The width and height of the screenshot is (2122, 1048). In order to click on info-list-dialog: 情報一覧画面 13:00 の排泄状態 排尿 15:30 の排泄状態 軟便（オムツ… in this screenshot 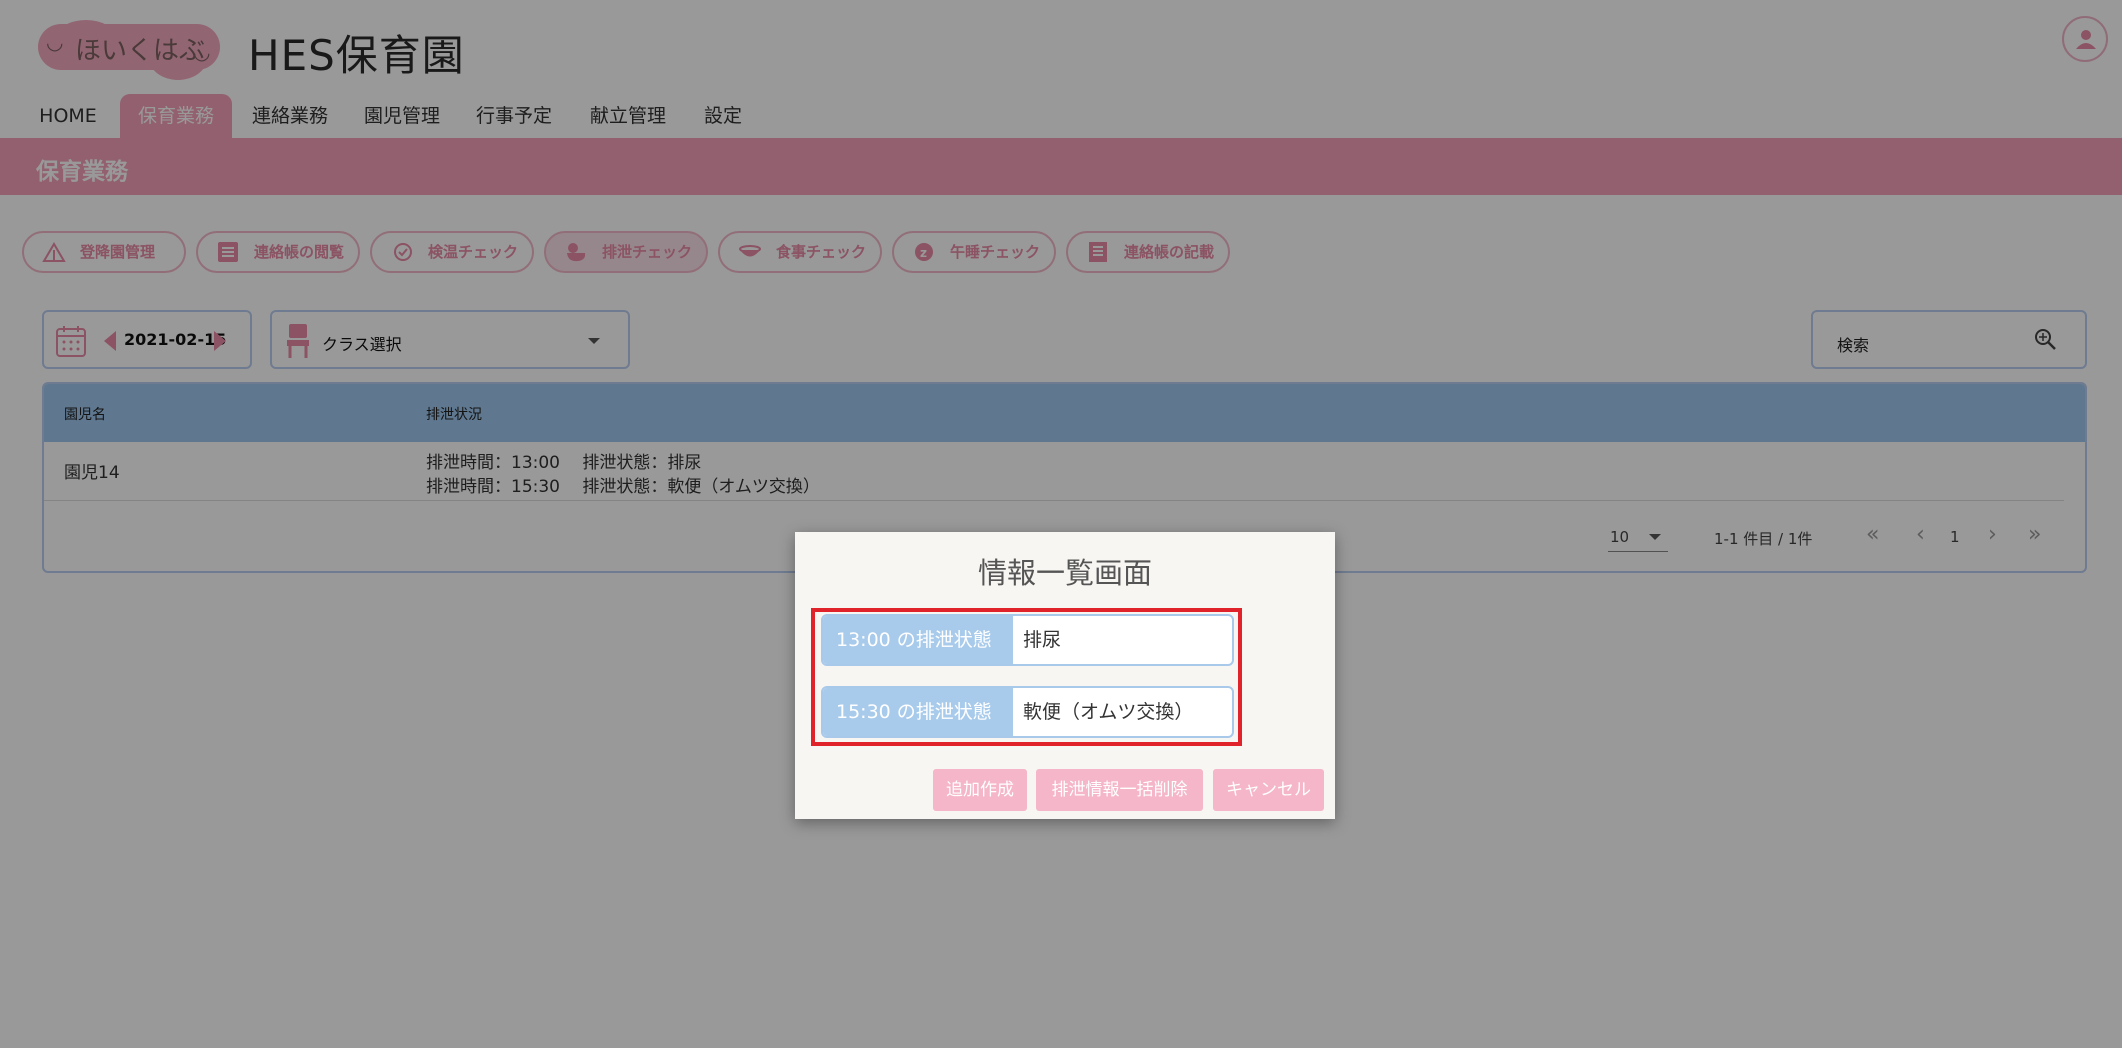, I will do `click(1065, 675)`.